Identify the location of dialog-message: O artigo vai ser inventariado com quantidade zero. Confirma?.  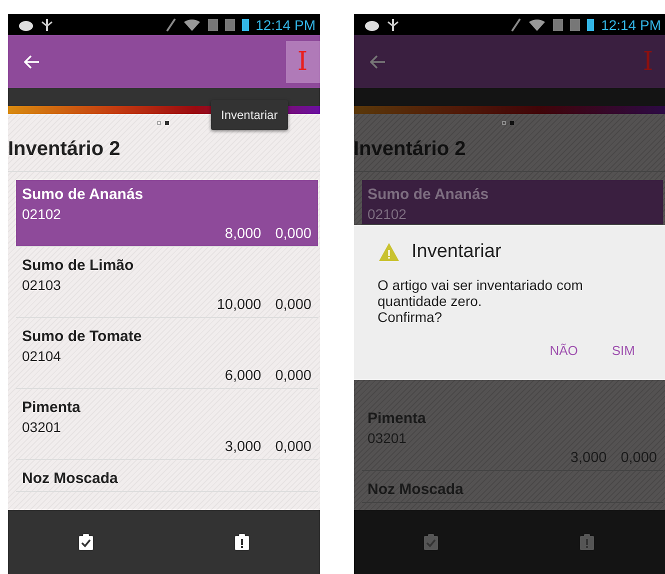
(481, 301).